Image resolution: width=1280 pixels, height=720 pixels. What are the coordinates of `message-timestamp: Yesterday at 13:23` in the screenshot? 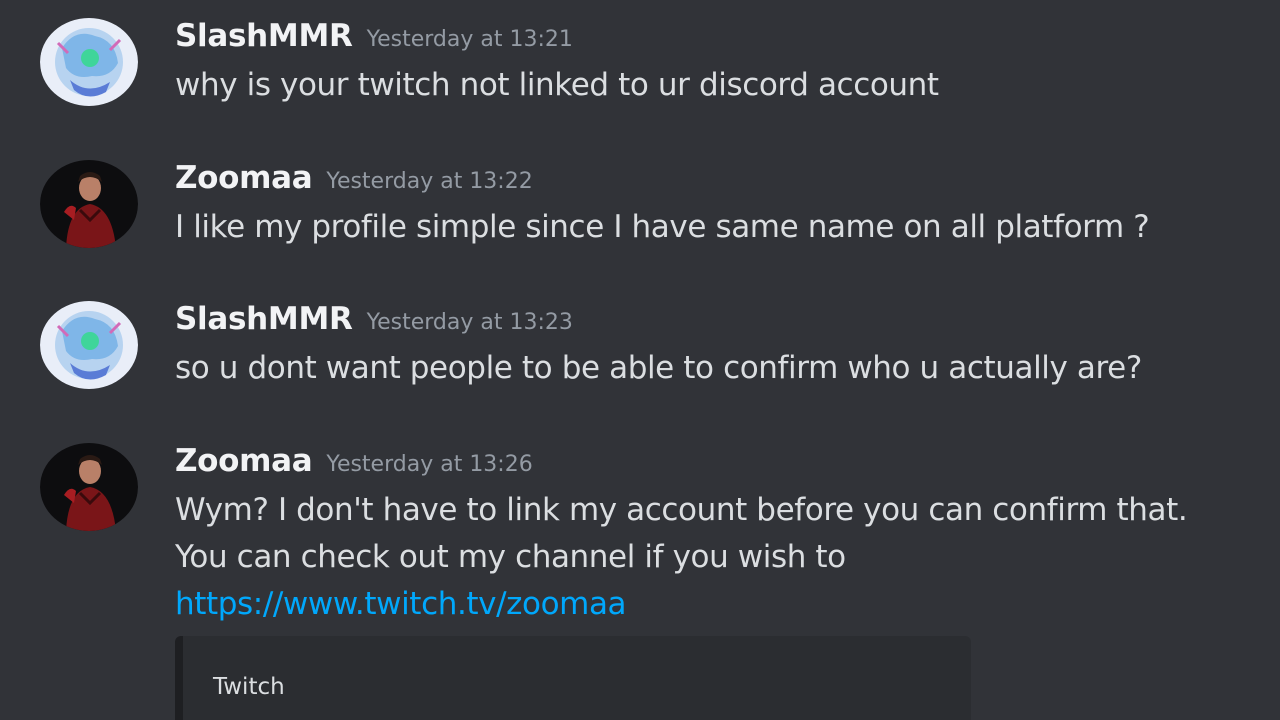 It's located at (469, 322).